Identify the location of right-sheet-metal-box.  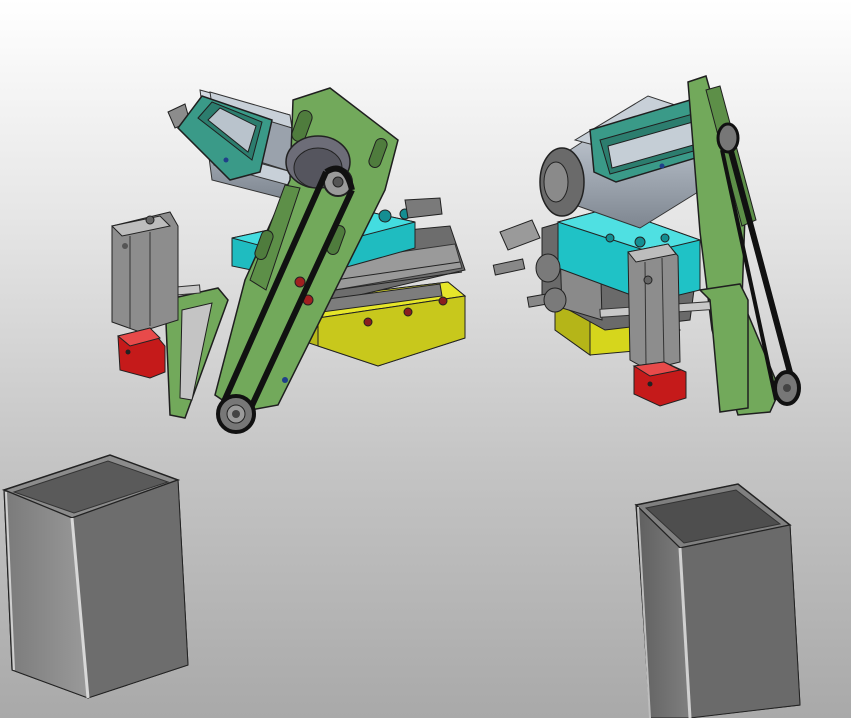
(717, 600).